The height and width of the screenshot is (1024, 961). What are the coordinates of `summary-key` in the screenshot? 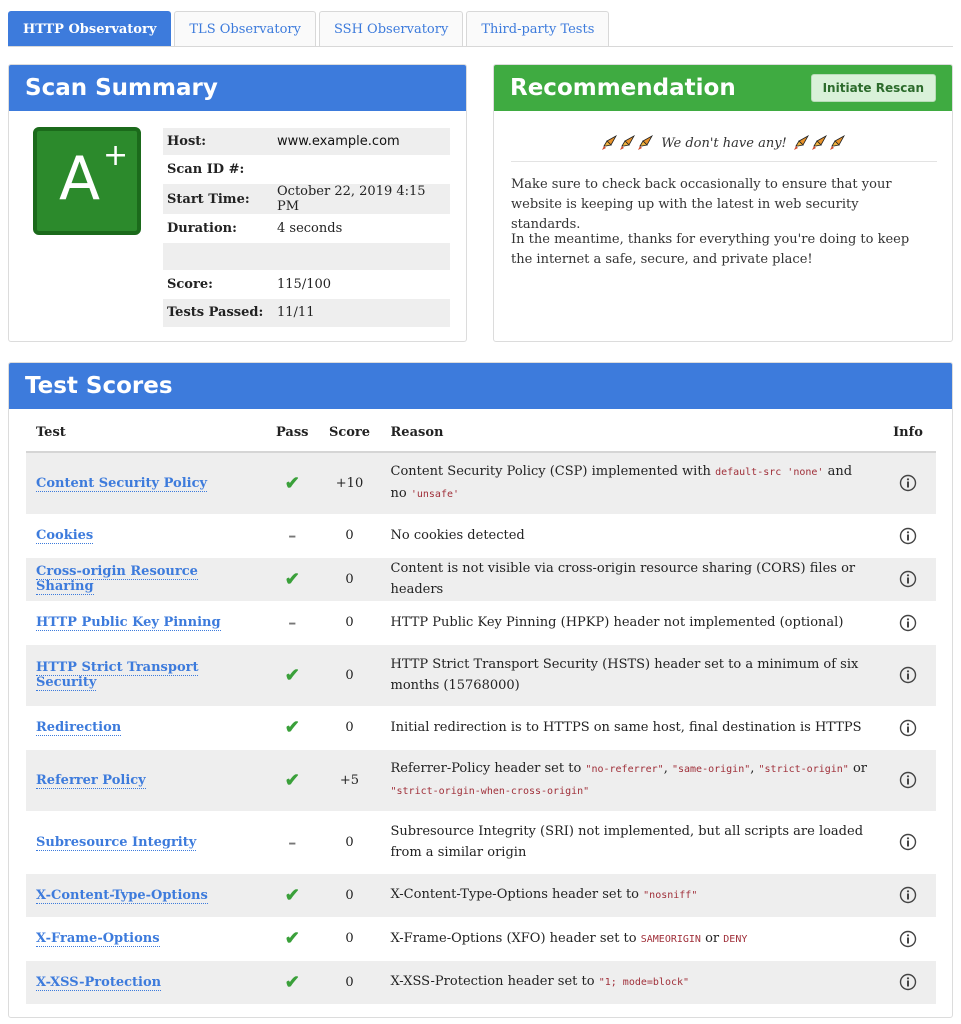 It's located at (218, 256).